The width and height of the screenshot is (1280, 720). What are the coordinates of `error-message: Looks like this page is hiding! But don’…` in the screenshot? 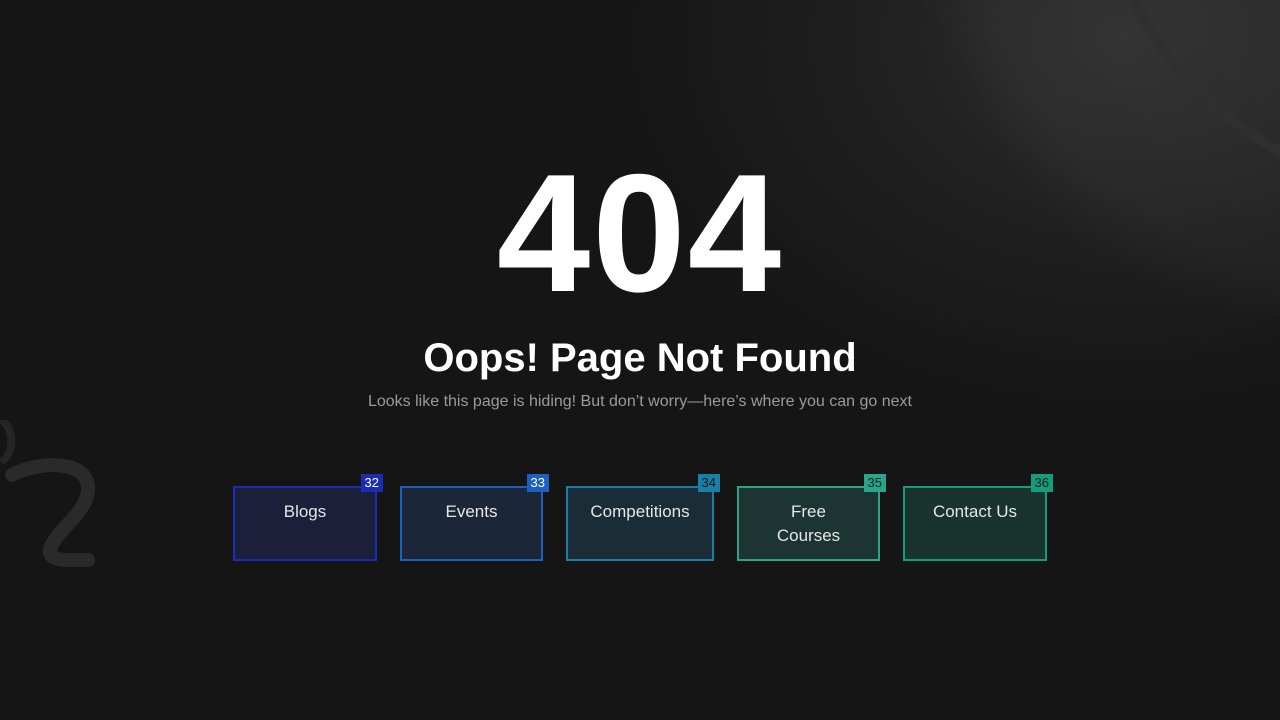 It's located at (639, 401).